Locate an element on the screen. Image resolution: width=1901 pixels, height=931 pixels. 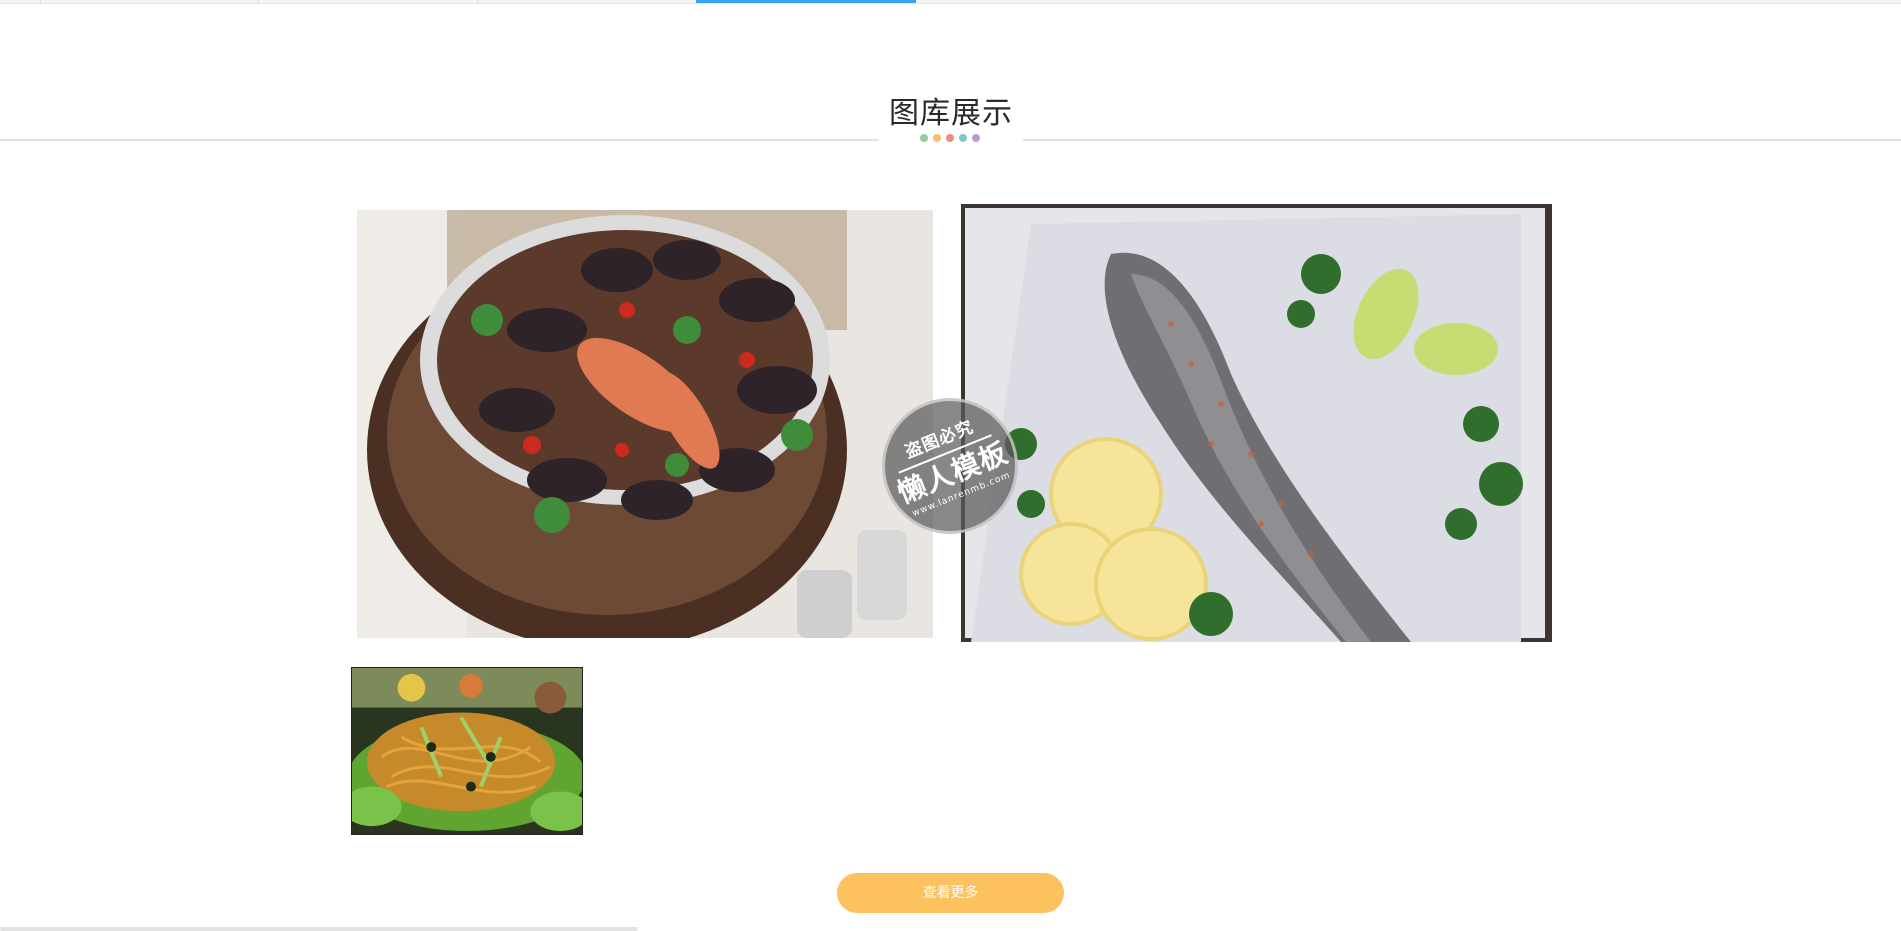
title-decoration-dots is located at coordinates (950, 138).